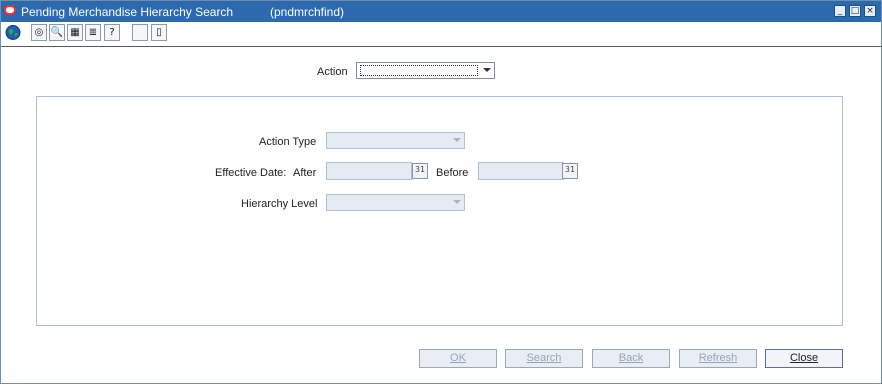  What do you see at coordinates (570, 171) in the screenshot?
I see `calendar-before-icon: 31` at bounding box center [570, 171].